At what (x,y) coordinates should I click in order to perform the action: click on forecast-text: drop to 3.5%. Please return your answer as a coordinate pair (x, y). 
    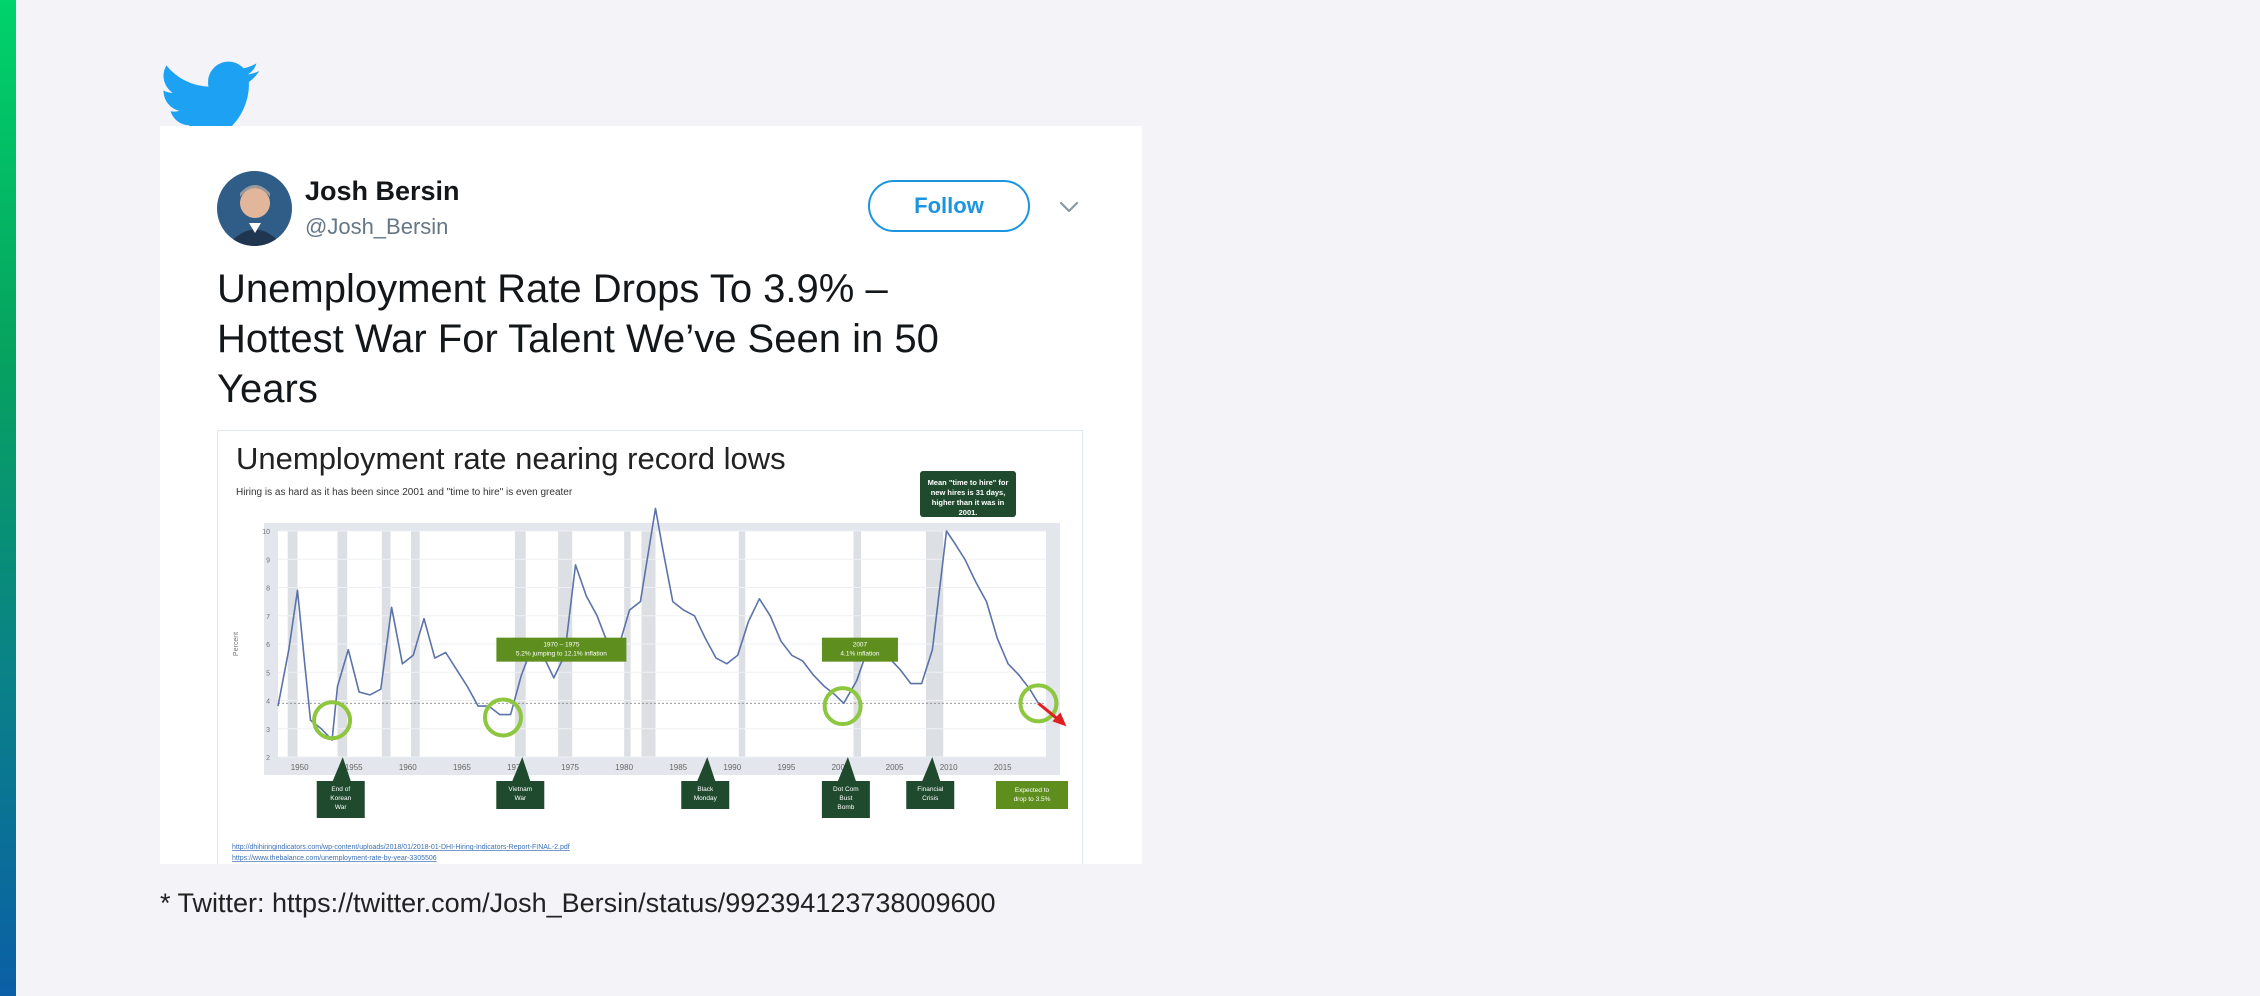
    Looking at the image, I should click on (1032, 799).